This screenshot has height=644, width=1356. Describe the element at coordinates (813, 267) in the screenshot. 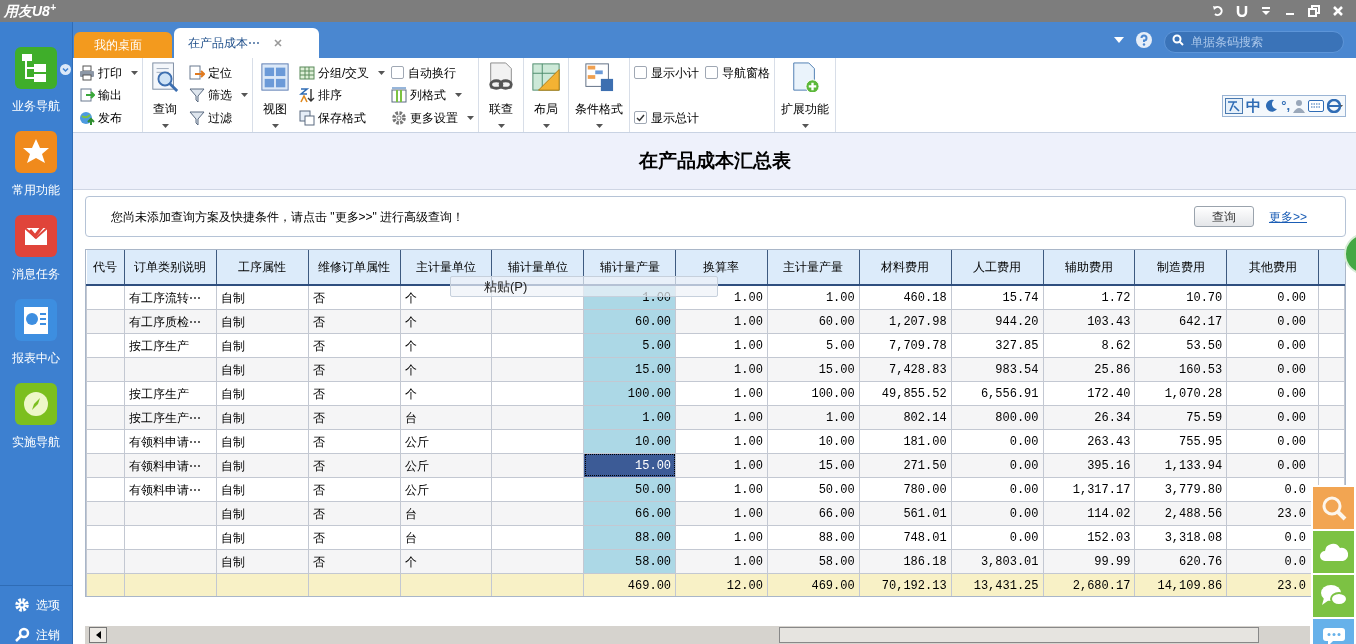

I see `column-header: 主计量产量` at that location.